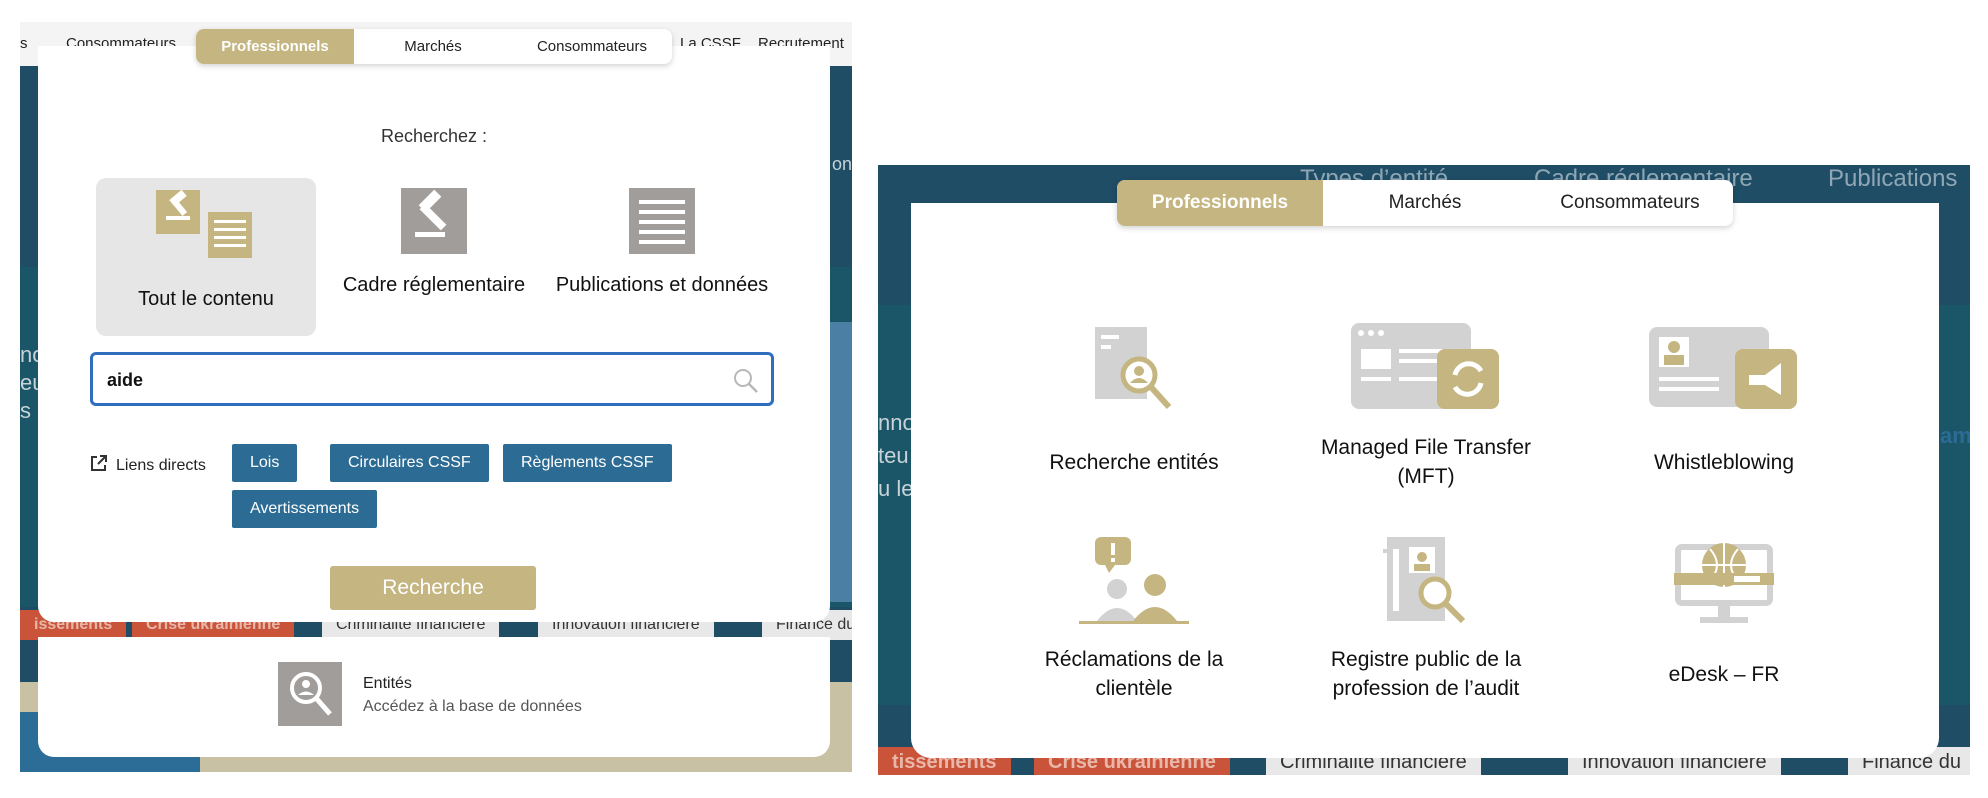 The image size is (1988, 798). I want to click on search-icon, so click(746, 383).